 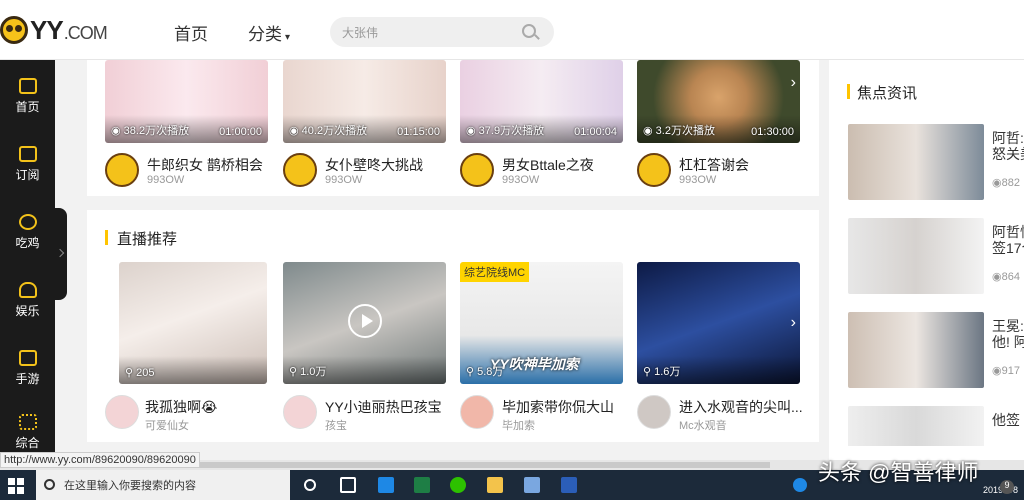 What do you see at coordinates (505, 131) in the screenshot?
I see `view-count: ◉ 37.9万次播放` at bounding box center [505, 131].